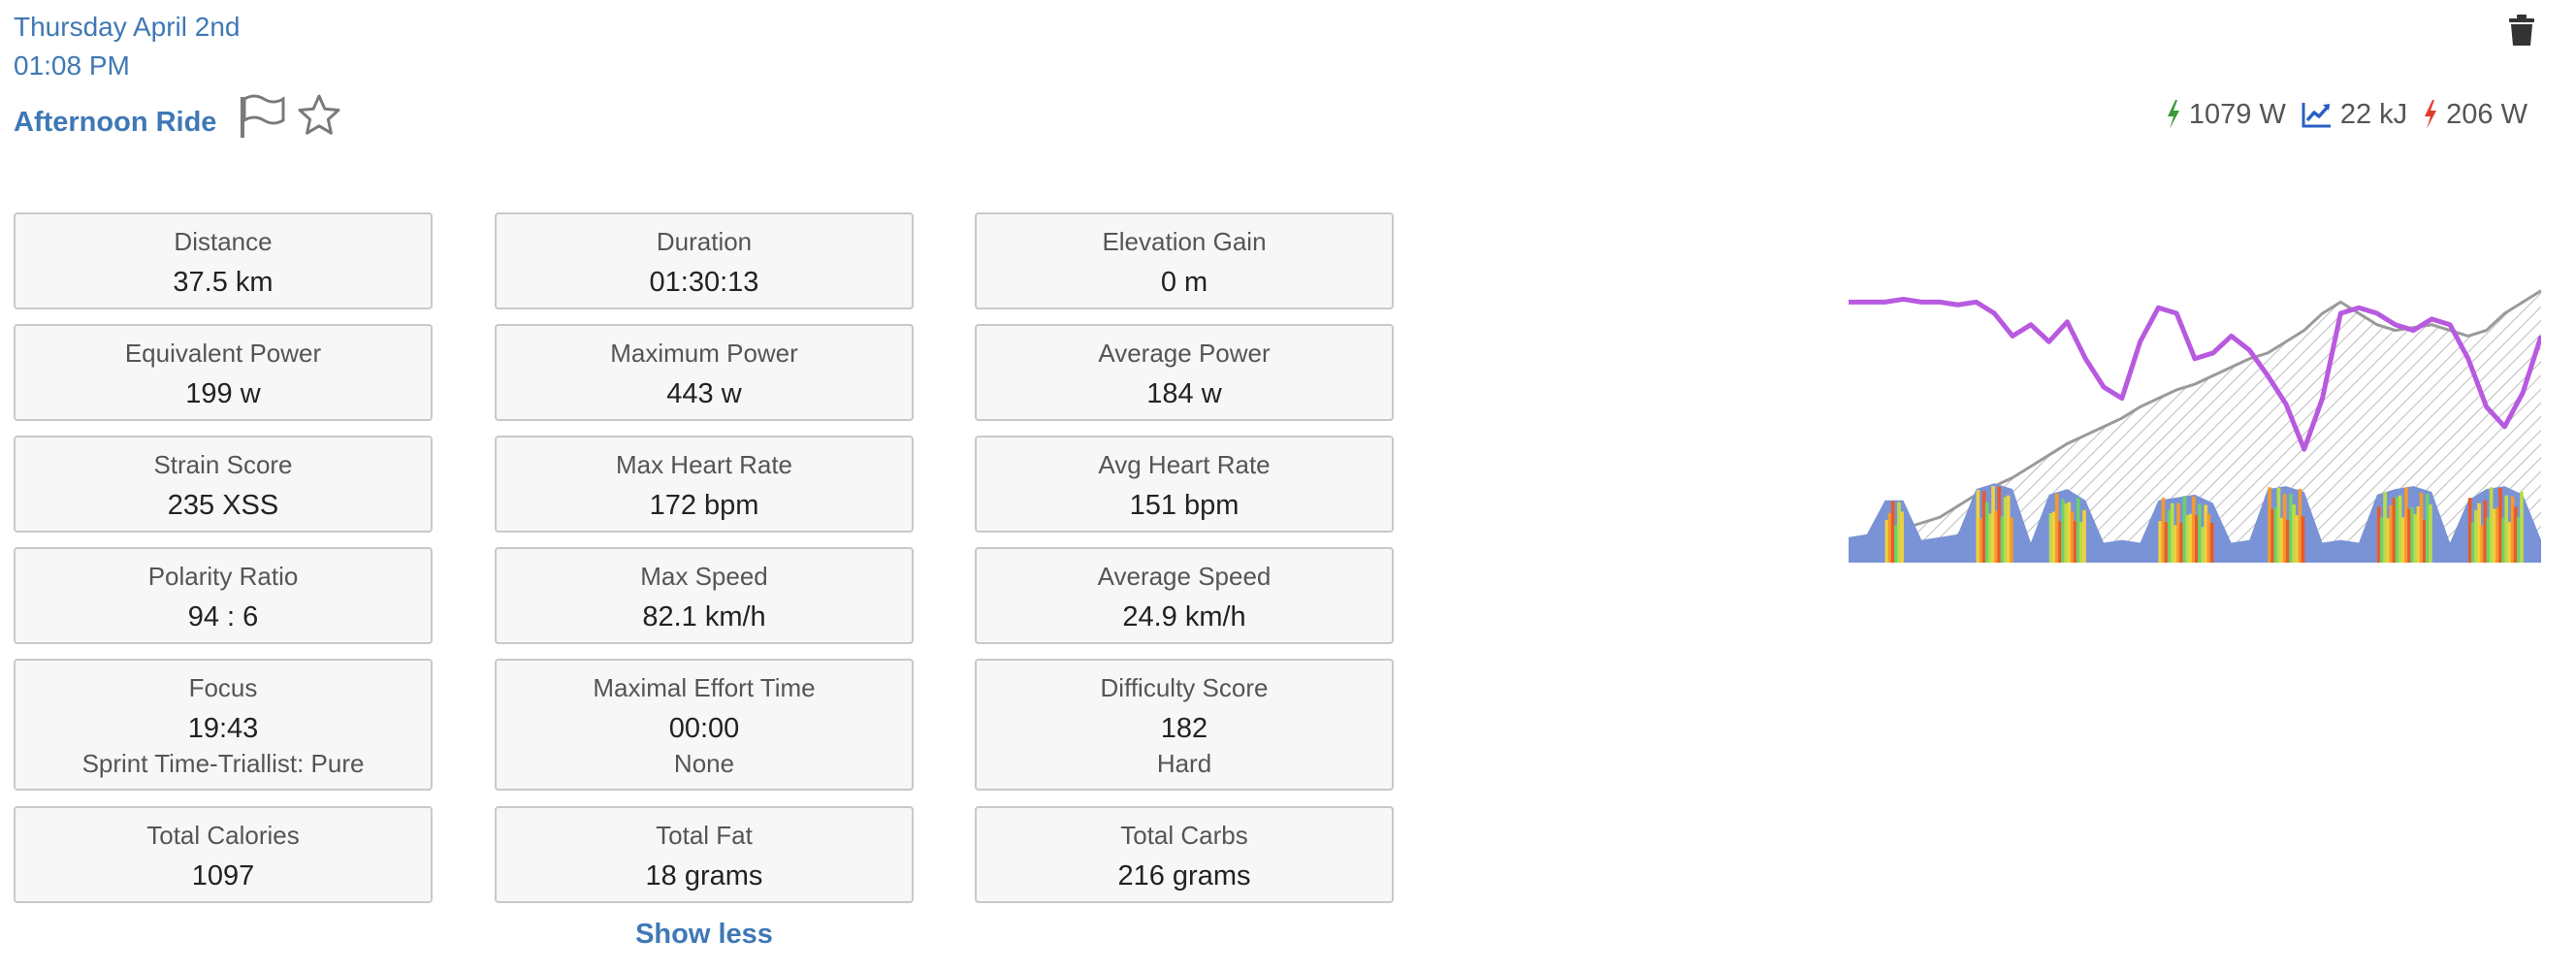 The image size is (2576, 972). What do you see at coordinates (1184, 353) in the screenshot?
I see `metric-label: Average Power` at bounding box center [1184, 353].